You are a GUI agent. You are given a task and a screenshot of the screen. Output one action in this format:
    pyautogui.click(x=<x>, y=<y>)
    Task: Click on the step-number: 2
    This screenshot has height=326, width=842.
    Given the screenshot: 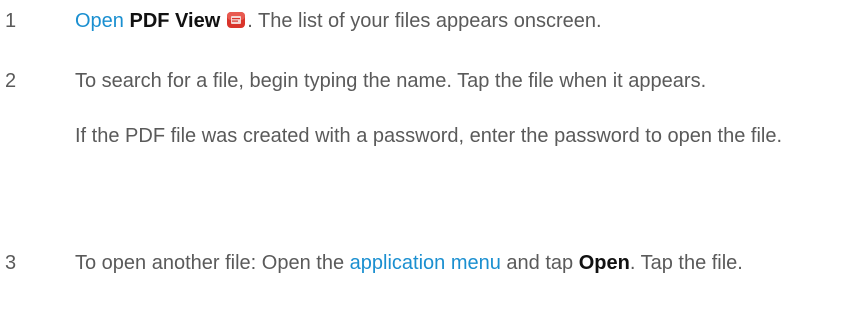 What is the action you would take?
    pyautogui.click(x=11, y=81)
    